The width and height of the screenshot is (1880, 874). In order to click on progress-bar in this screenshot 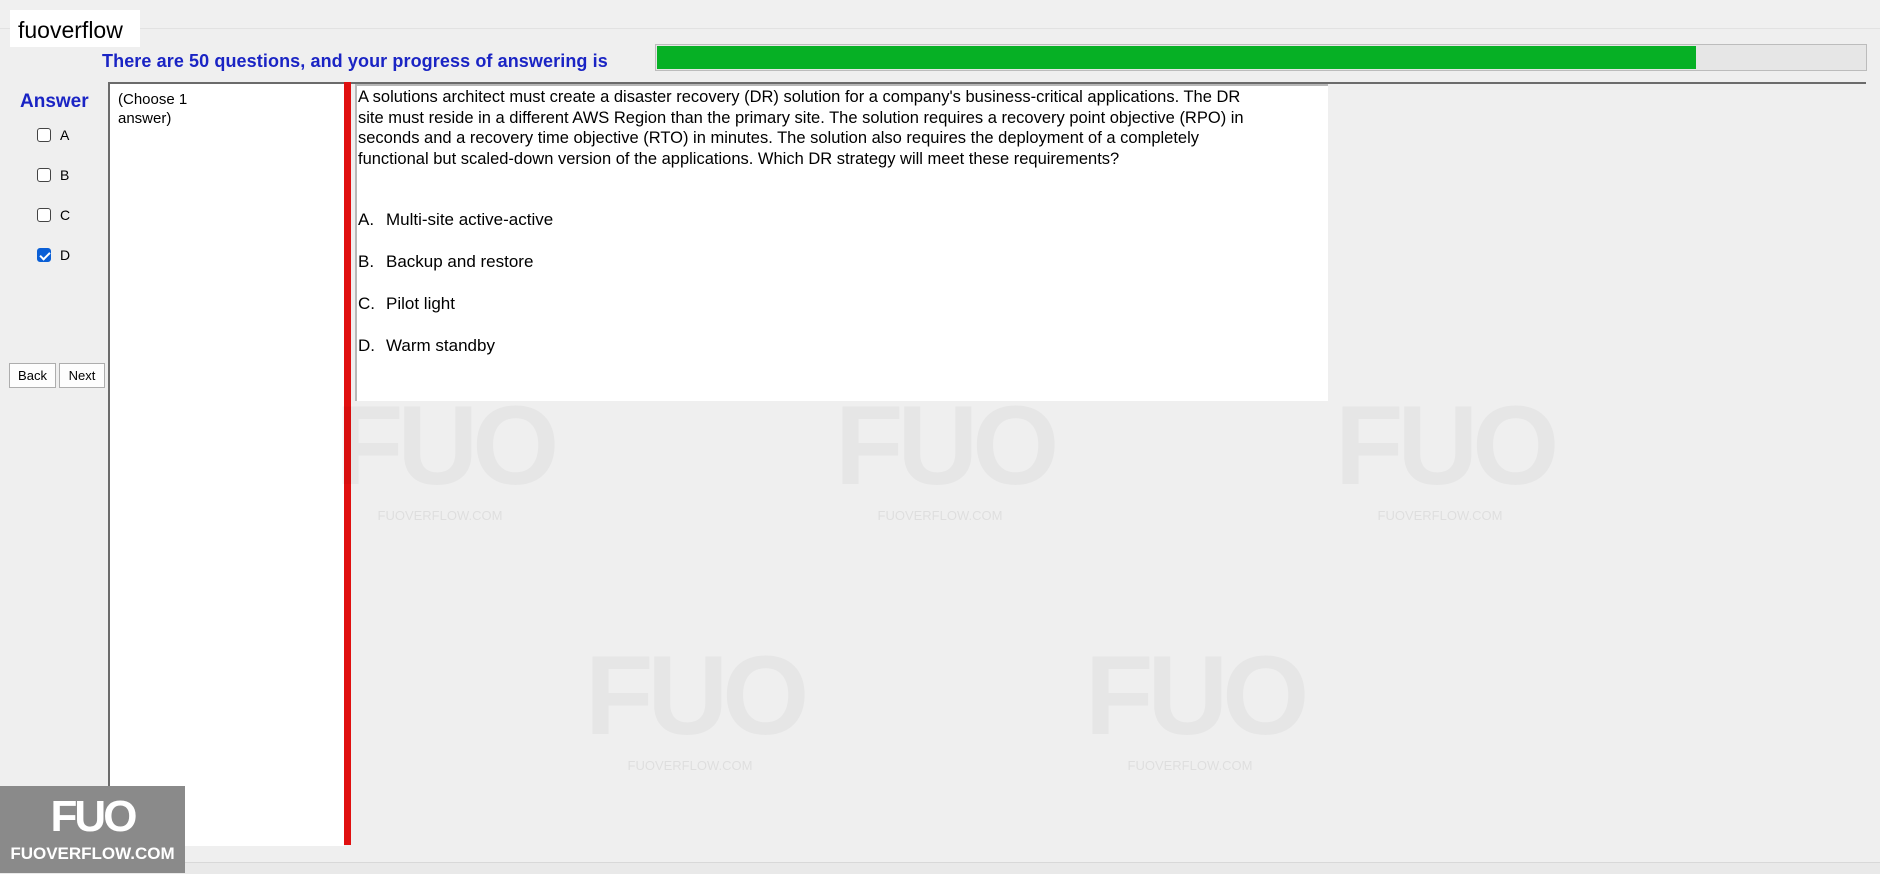, I will do `click(1261, 57)`.